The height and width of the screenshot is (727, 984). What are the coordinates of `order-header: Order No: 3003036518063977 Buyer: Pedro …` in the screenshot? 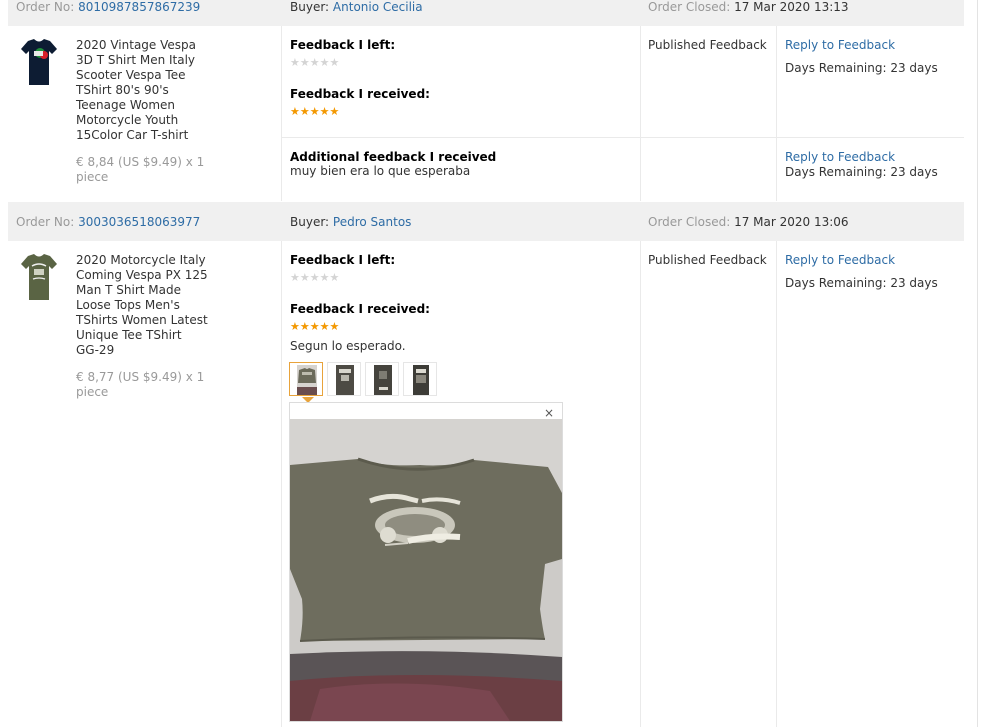 It's located at (486, 221).